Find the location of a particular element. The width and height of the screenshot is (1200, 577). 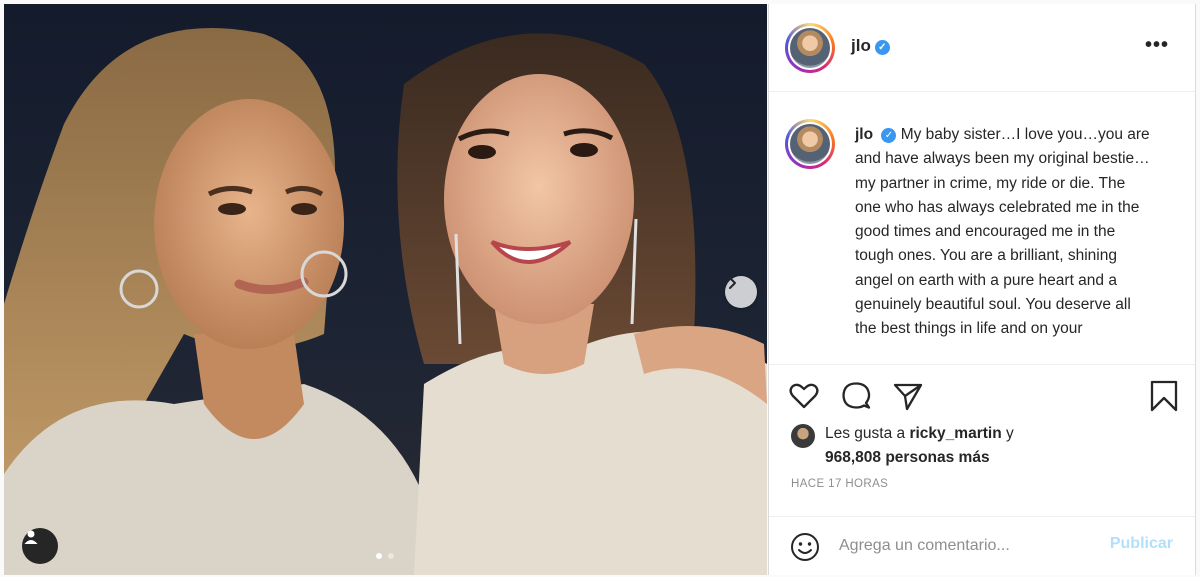

post-timestamp: HACE 17 HORAS is located at coordinates (839, 484).